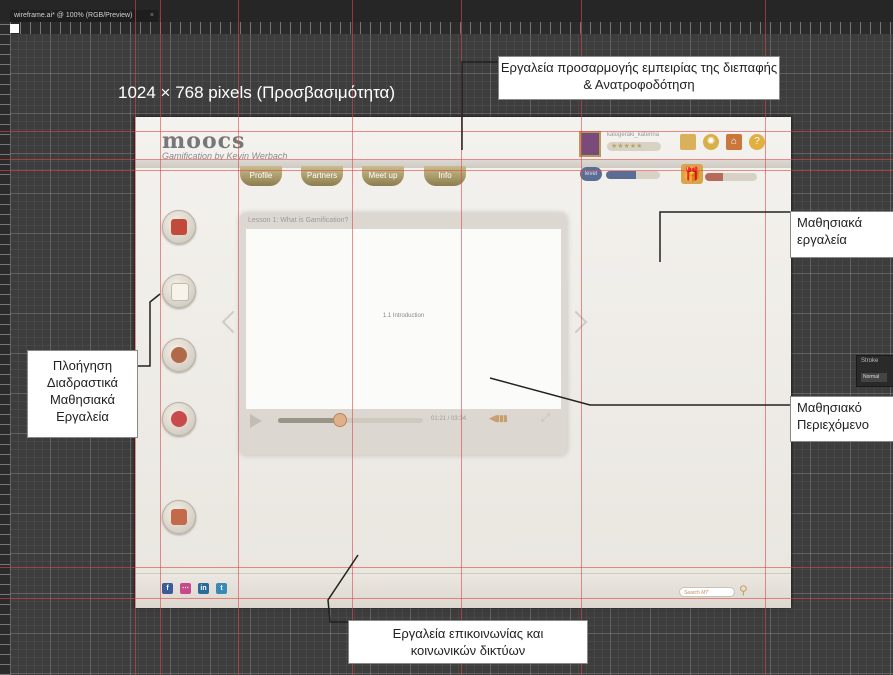 The width and height of the screenshot is (893, 675). I want to click on ux-tools-leader, so click(479, 105).